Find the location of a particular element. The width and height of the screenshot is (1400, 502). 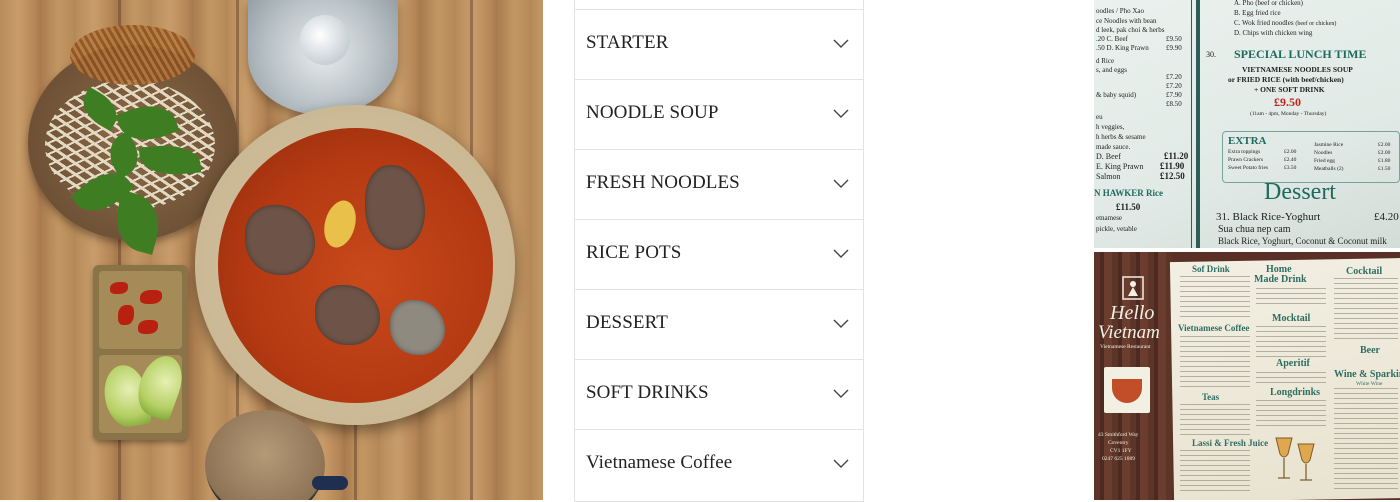

heading-wine: Wine & Sparkin is located at coordinates (1367, 374).